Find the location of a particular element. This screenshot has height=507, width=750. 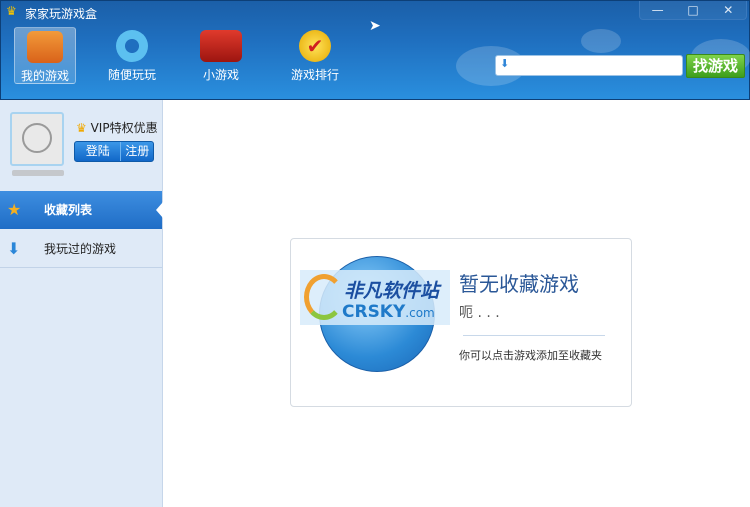

divider is located at coordinates (534, 335).